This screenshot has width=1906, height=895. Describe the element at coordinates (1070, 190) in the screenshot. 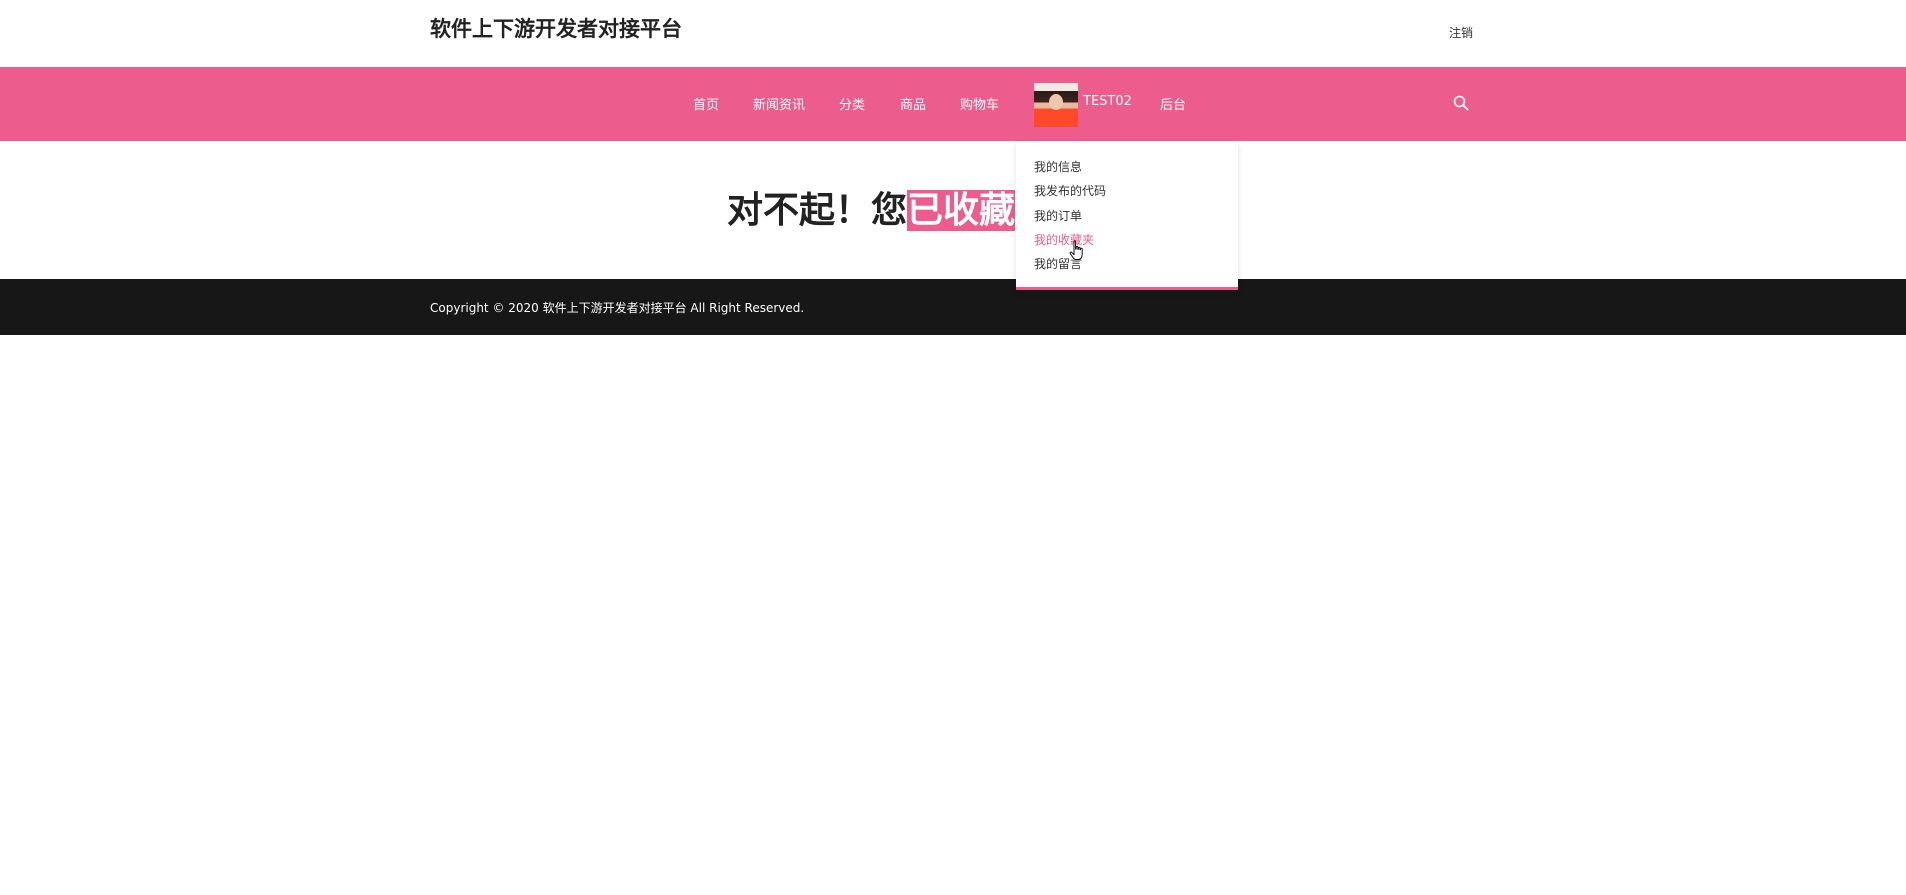

I see `dropdown-item-my-code: 我发布的代码` at that location.